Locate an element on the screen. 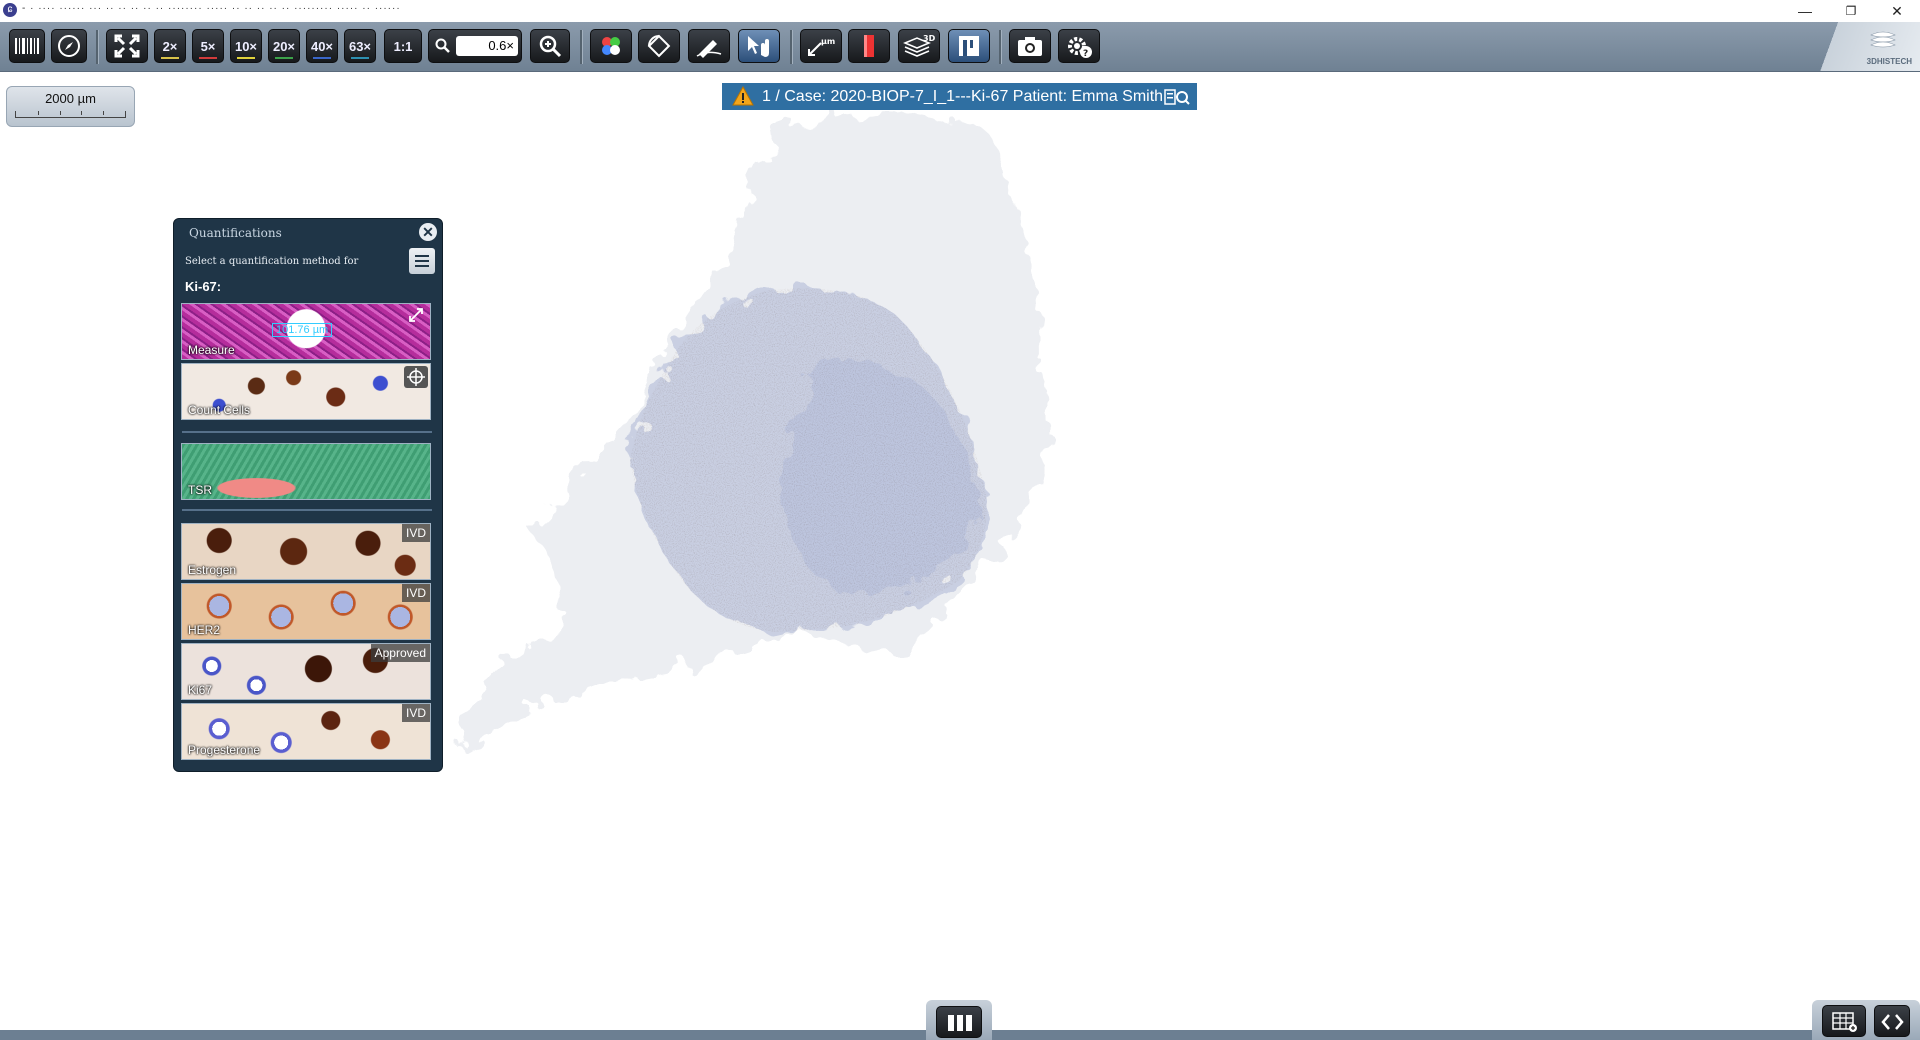 This screenshot has width=1920, height=1040. navigator-button is located at coordinates (69, 46).